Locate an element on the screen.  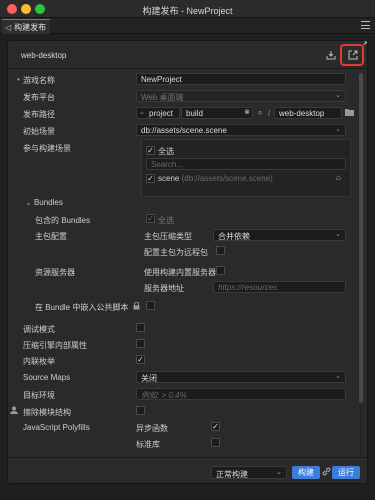
mangle-engine-label: 压缩引擎内部属性 is located at coordinates (55, 345).